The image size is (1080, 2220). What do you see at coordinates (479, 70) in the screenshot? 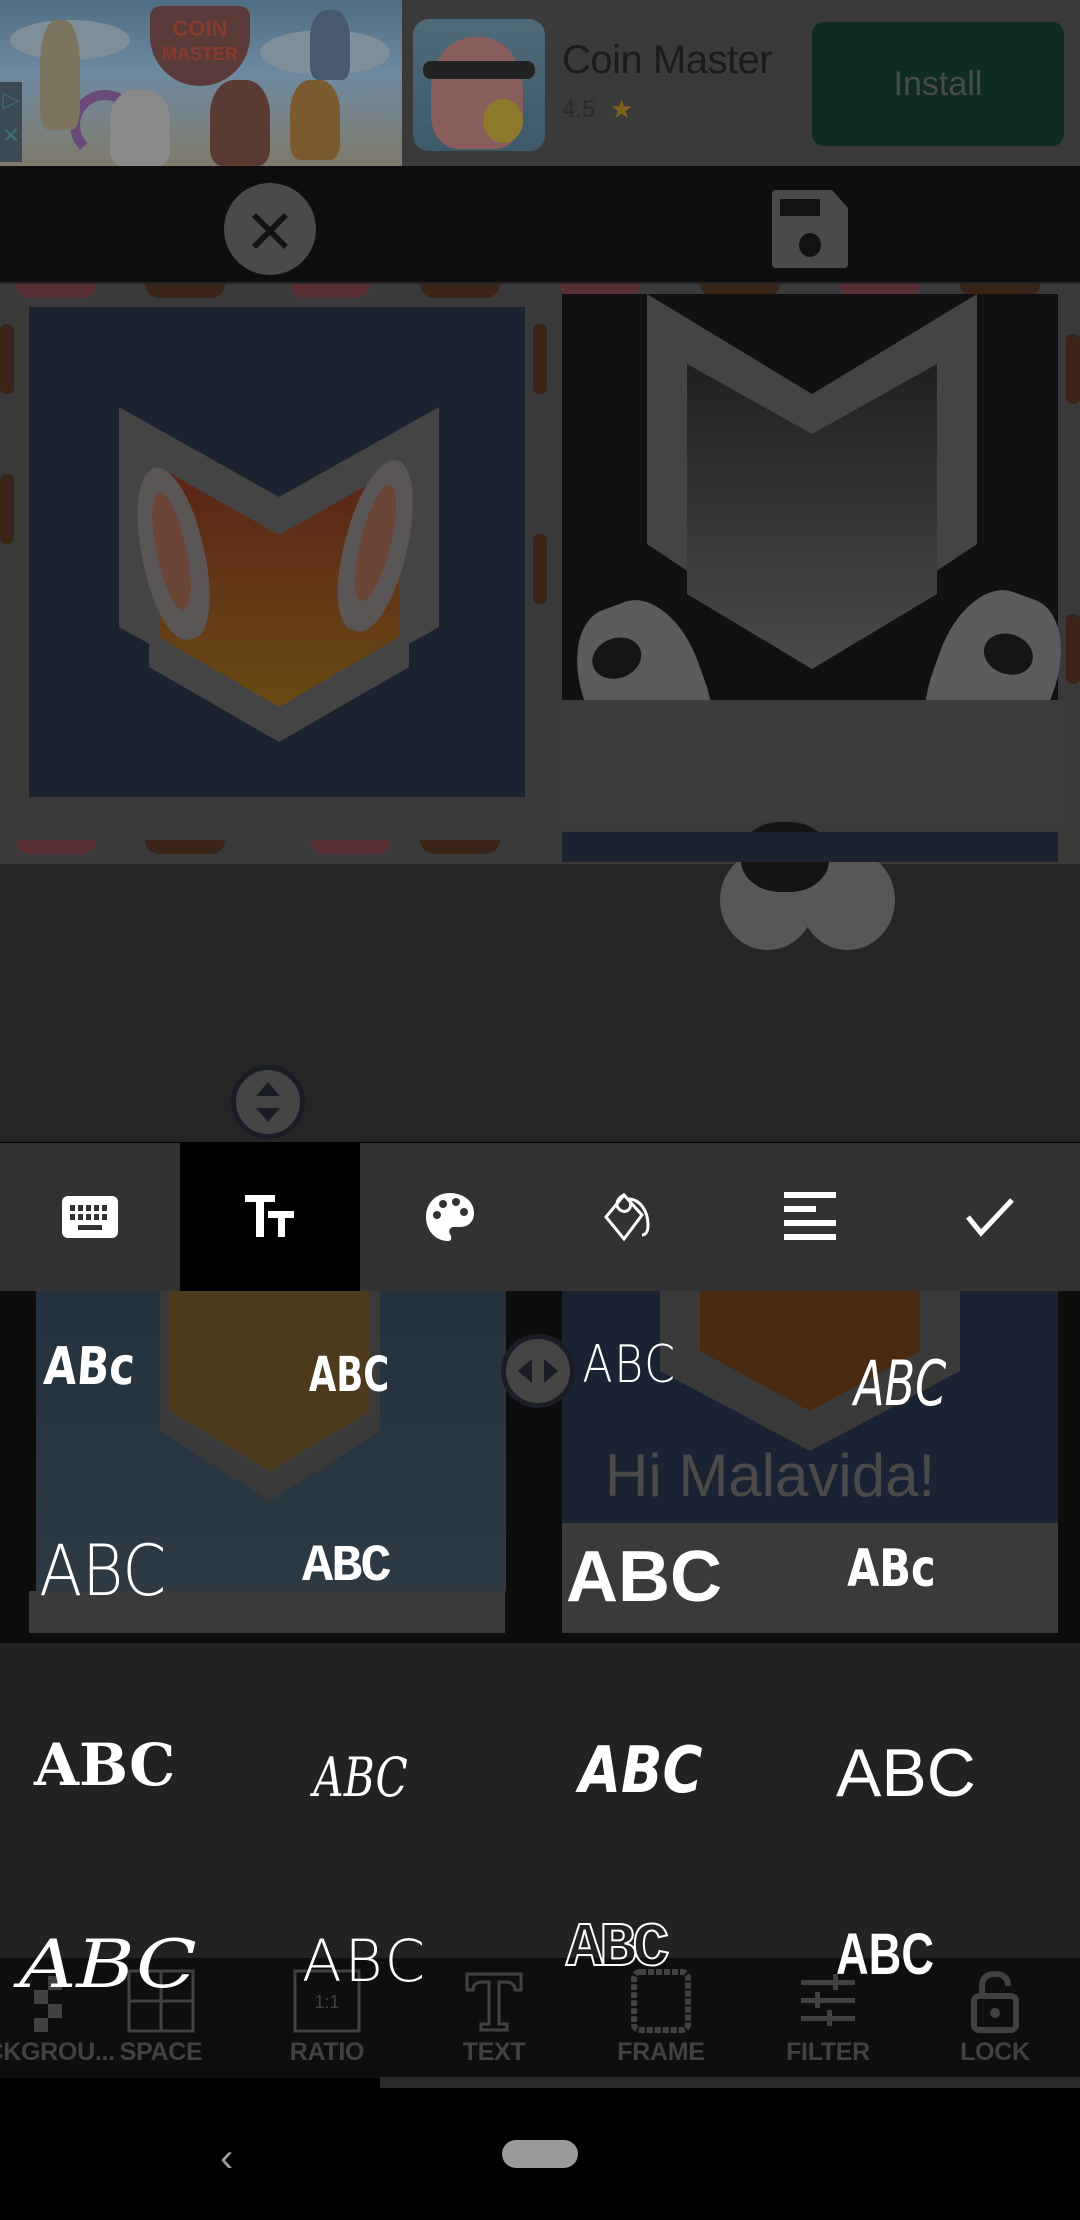
I see `mask-shape` at bounding box center [479, 70].